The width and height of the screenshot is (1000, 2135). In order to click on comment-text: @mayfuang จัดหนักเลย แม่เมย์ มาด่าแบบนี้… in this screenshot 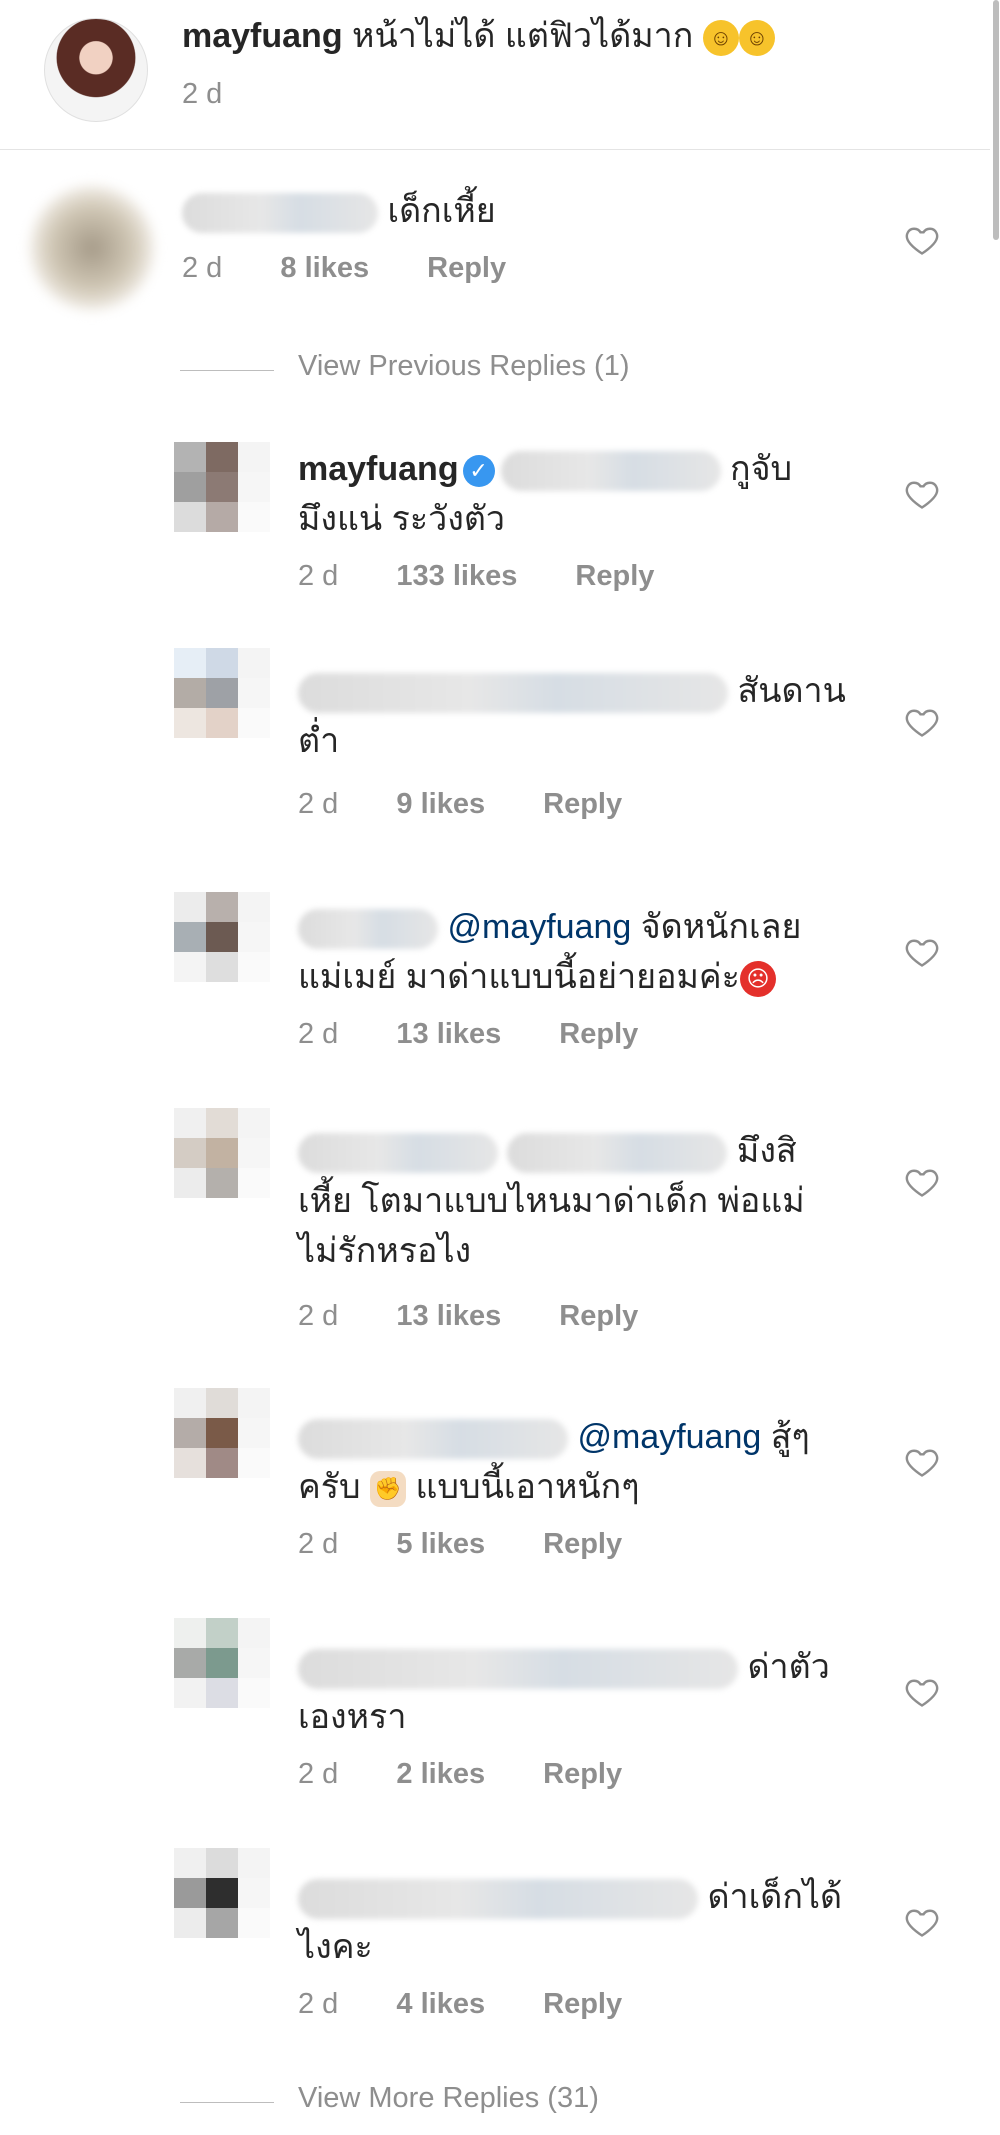, I will do `click(588, 952)`.